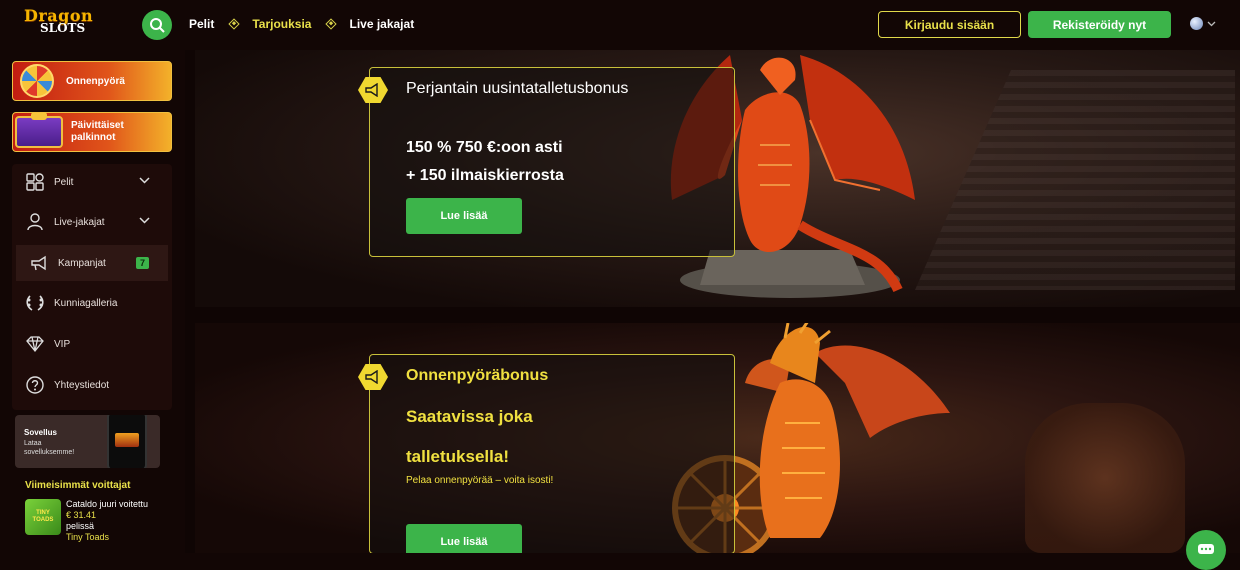 The image size is (1240, 570). I want to click on promotion-line-2: + 150 ilmaiskierrosta, so click(485, 175).